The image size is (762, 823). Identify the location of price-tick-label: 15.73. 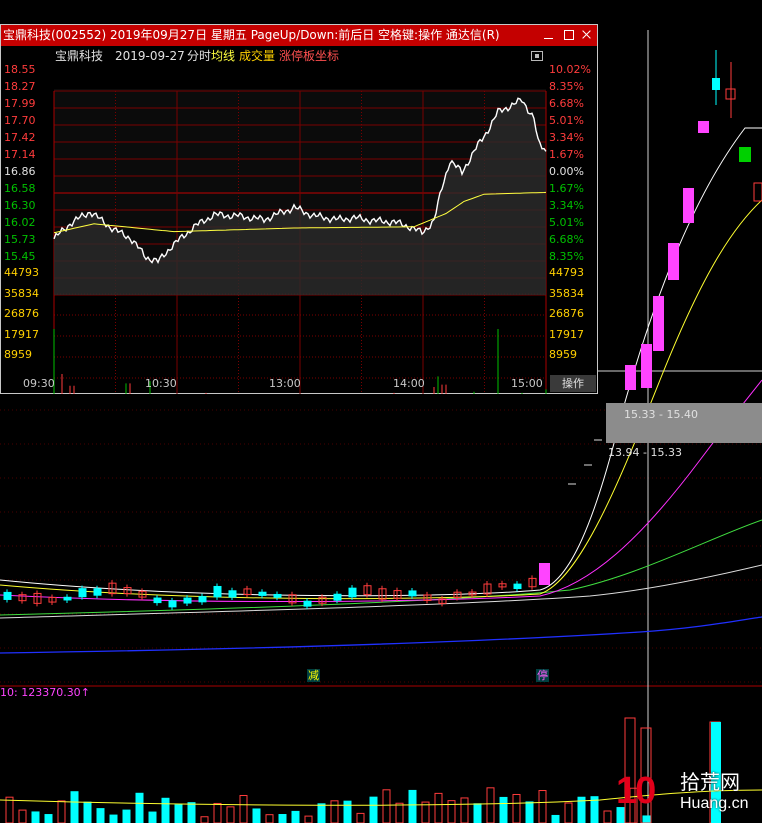
(20, 239).